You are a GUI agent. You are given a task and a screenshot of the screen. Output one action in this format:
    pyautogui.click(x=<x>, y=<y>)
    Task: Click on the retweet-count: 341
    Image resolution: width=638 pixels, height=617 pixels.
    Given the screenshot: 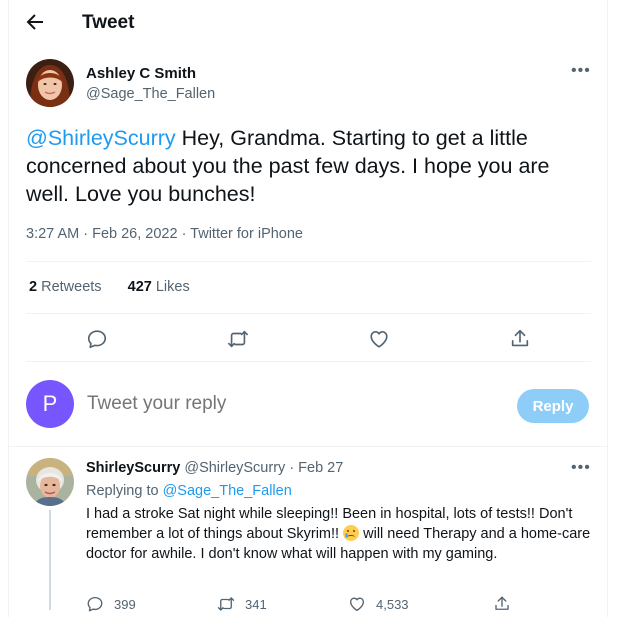 What is the action you would take?
    pyautogui.click(x=256, y=604)
    